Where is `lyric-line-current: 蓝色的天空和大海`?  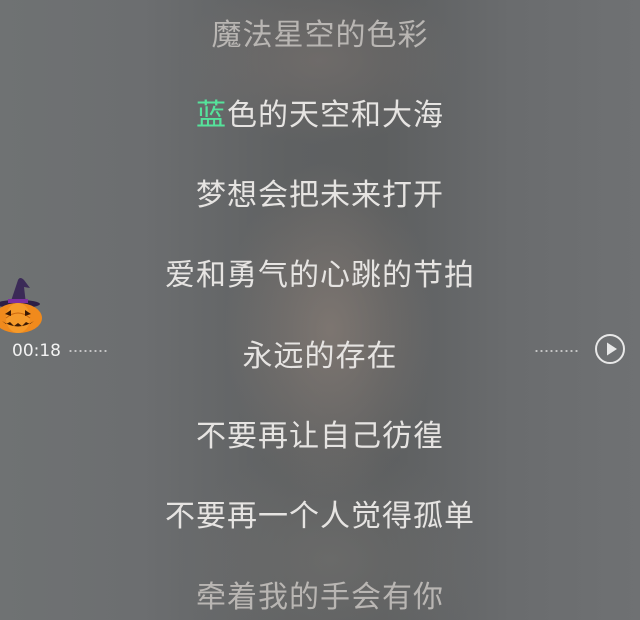
lyric-line-current: 蓝色的天空和大海 is located at coordinates (320, 116).